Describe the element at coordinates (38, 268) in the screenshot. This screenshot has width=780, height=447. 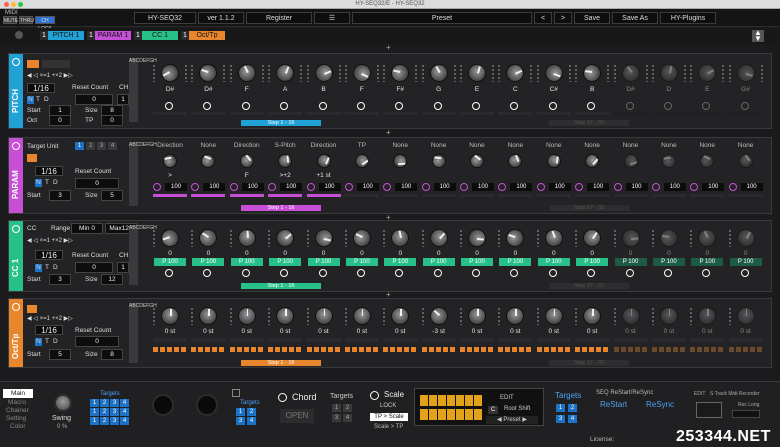
I see `cc-mode-n: N` at that location.